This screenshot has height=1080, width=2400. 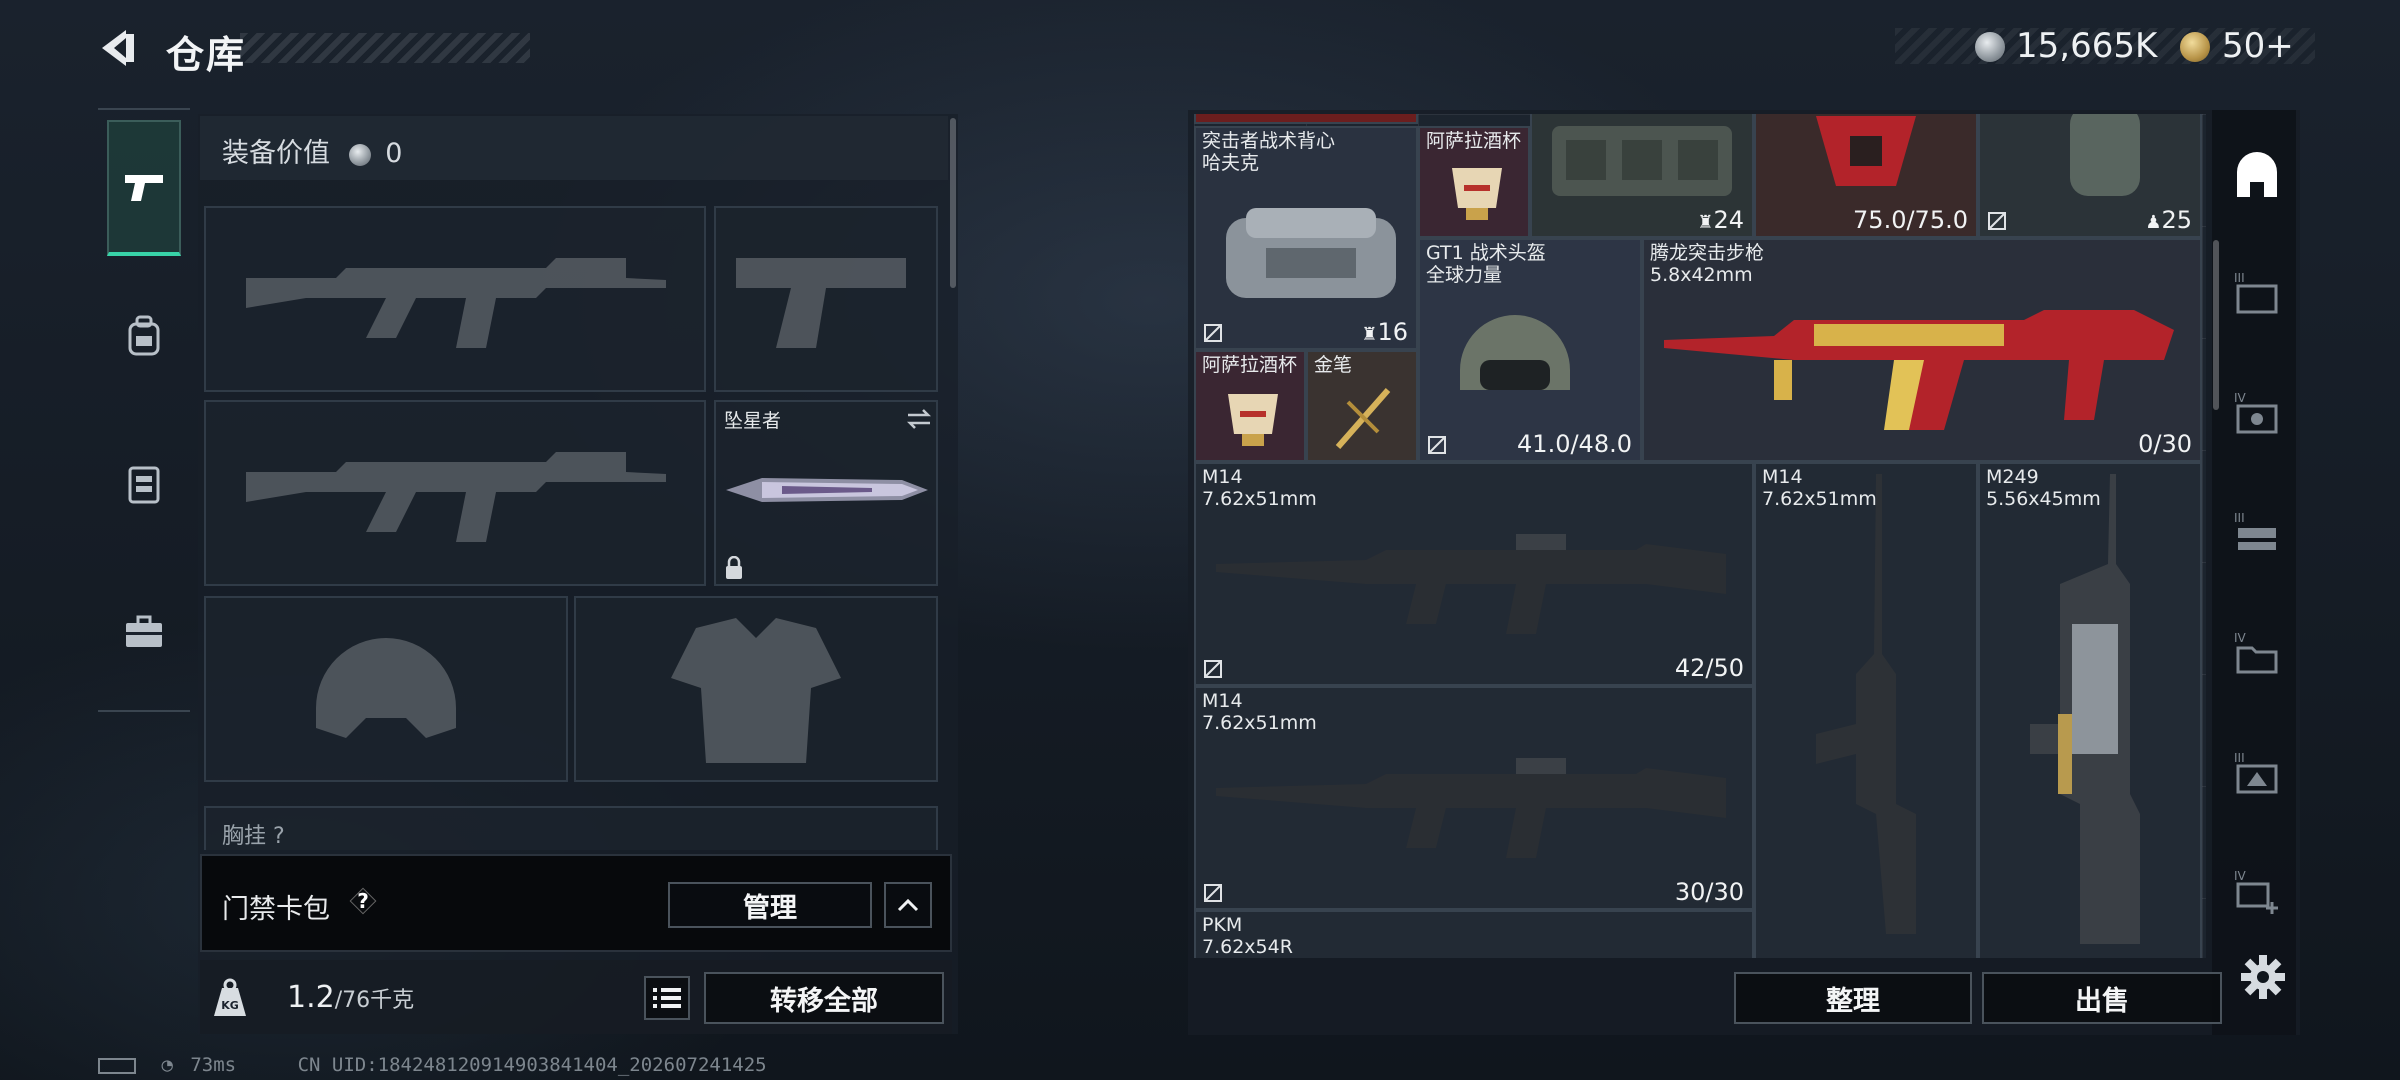 I want to click on pistol-silhouette-icon, so click(x=821, y=303).